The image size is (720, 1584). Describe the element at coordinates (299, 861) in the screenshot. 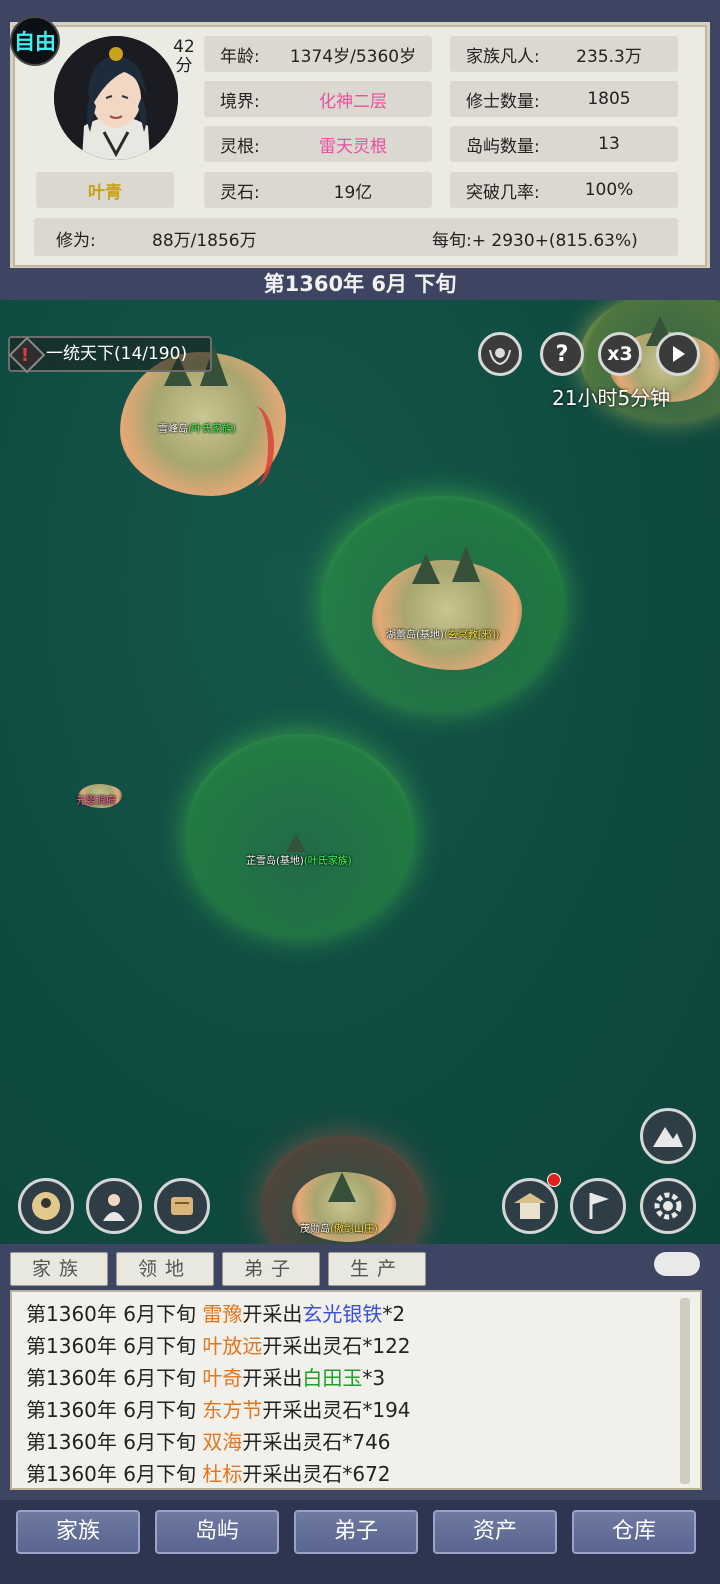

I see `island-label: 芷雪岛(基地)(叶氏家族)` at that location.